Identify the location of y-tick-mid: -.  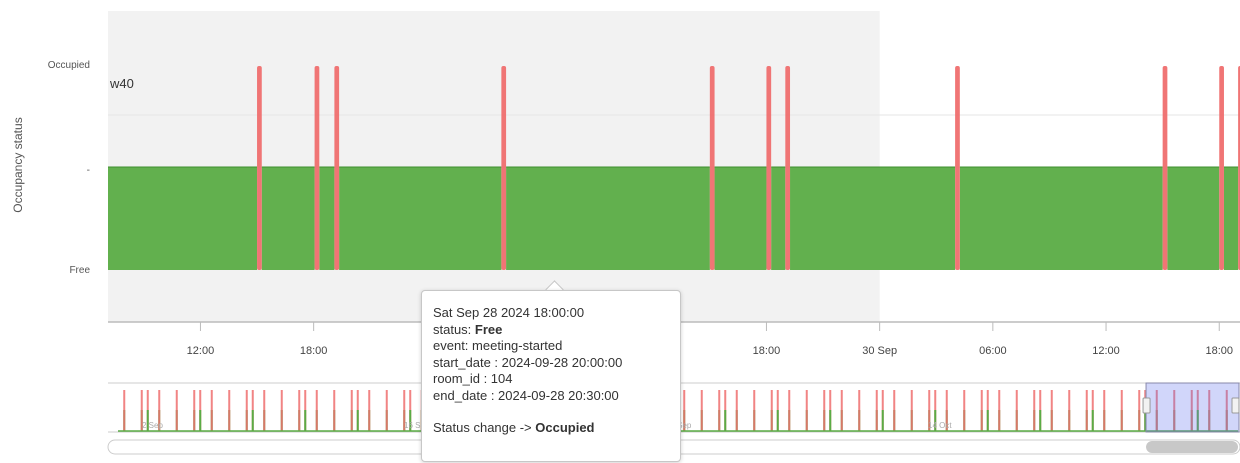
(88, 170).